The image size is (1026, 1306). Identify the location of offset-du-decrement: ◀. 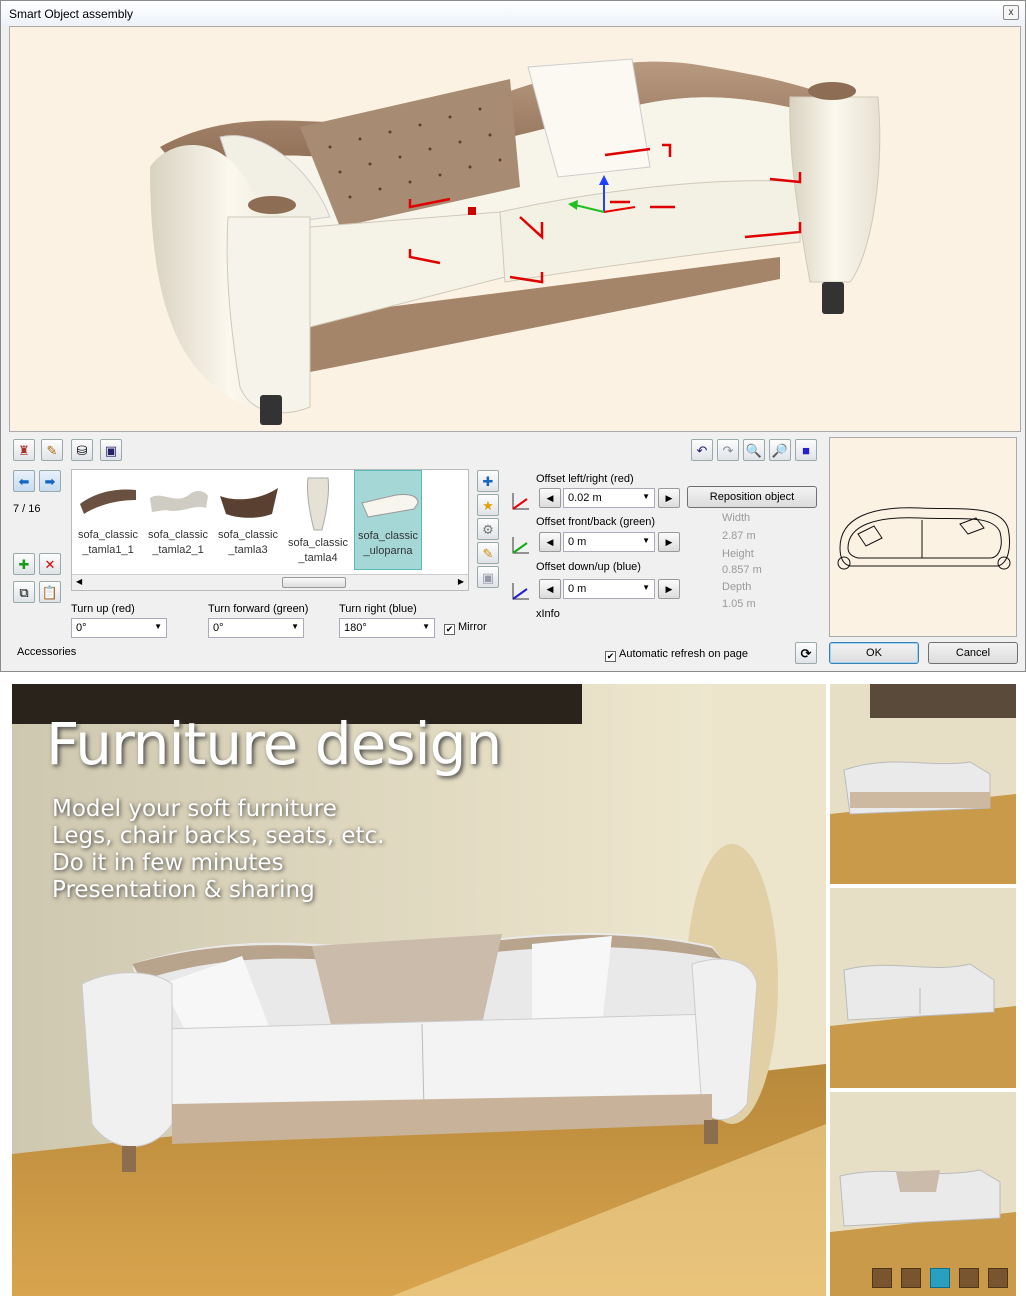
(550, 589).